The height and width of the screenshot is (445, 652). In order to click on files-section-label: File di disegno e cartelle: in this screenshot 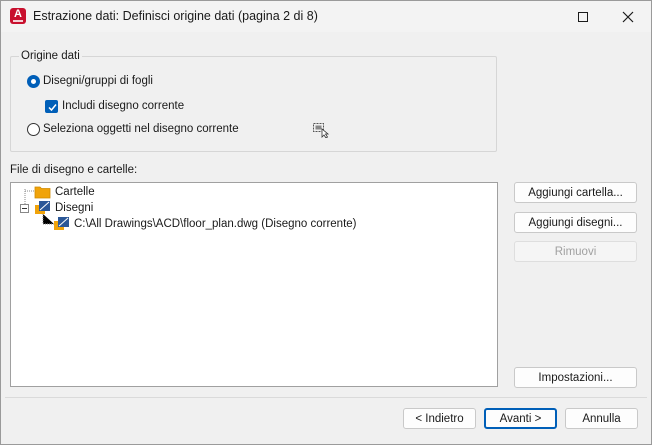, I will do `click(74, 170)`.